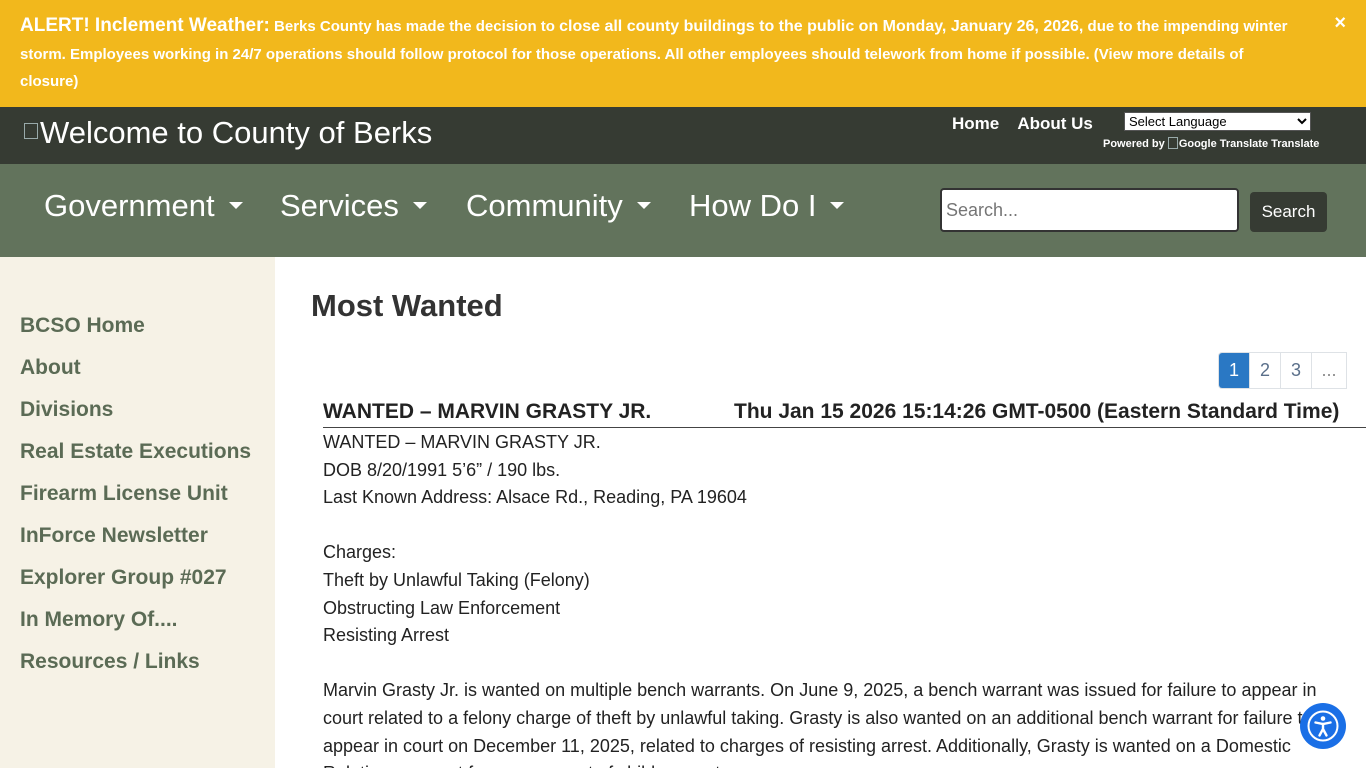  I want to click on google-alt-text: Google Translate, so click(1223, 144).